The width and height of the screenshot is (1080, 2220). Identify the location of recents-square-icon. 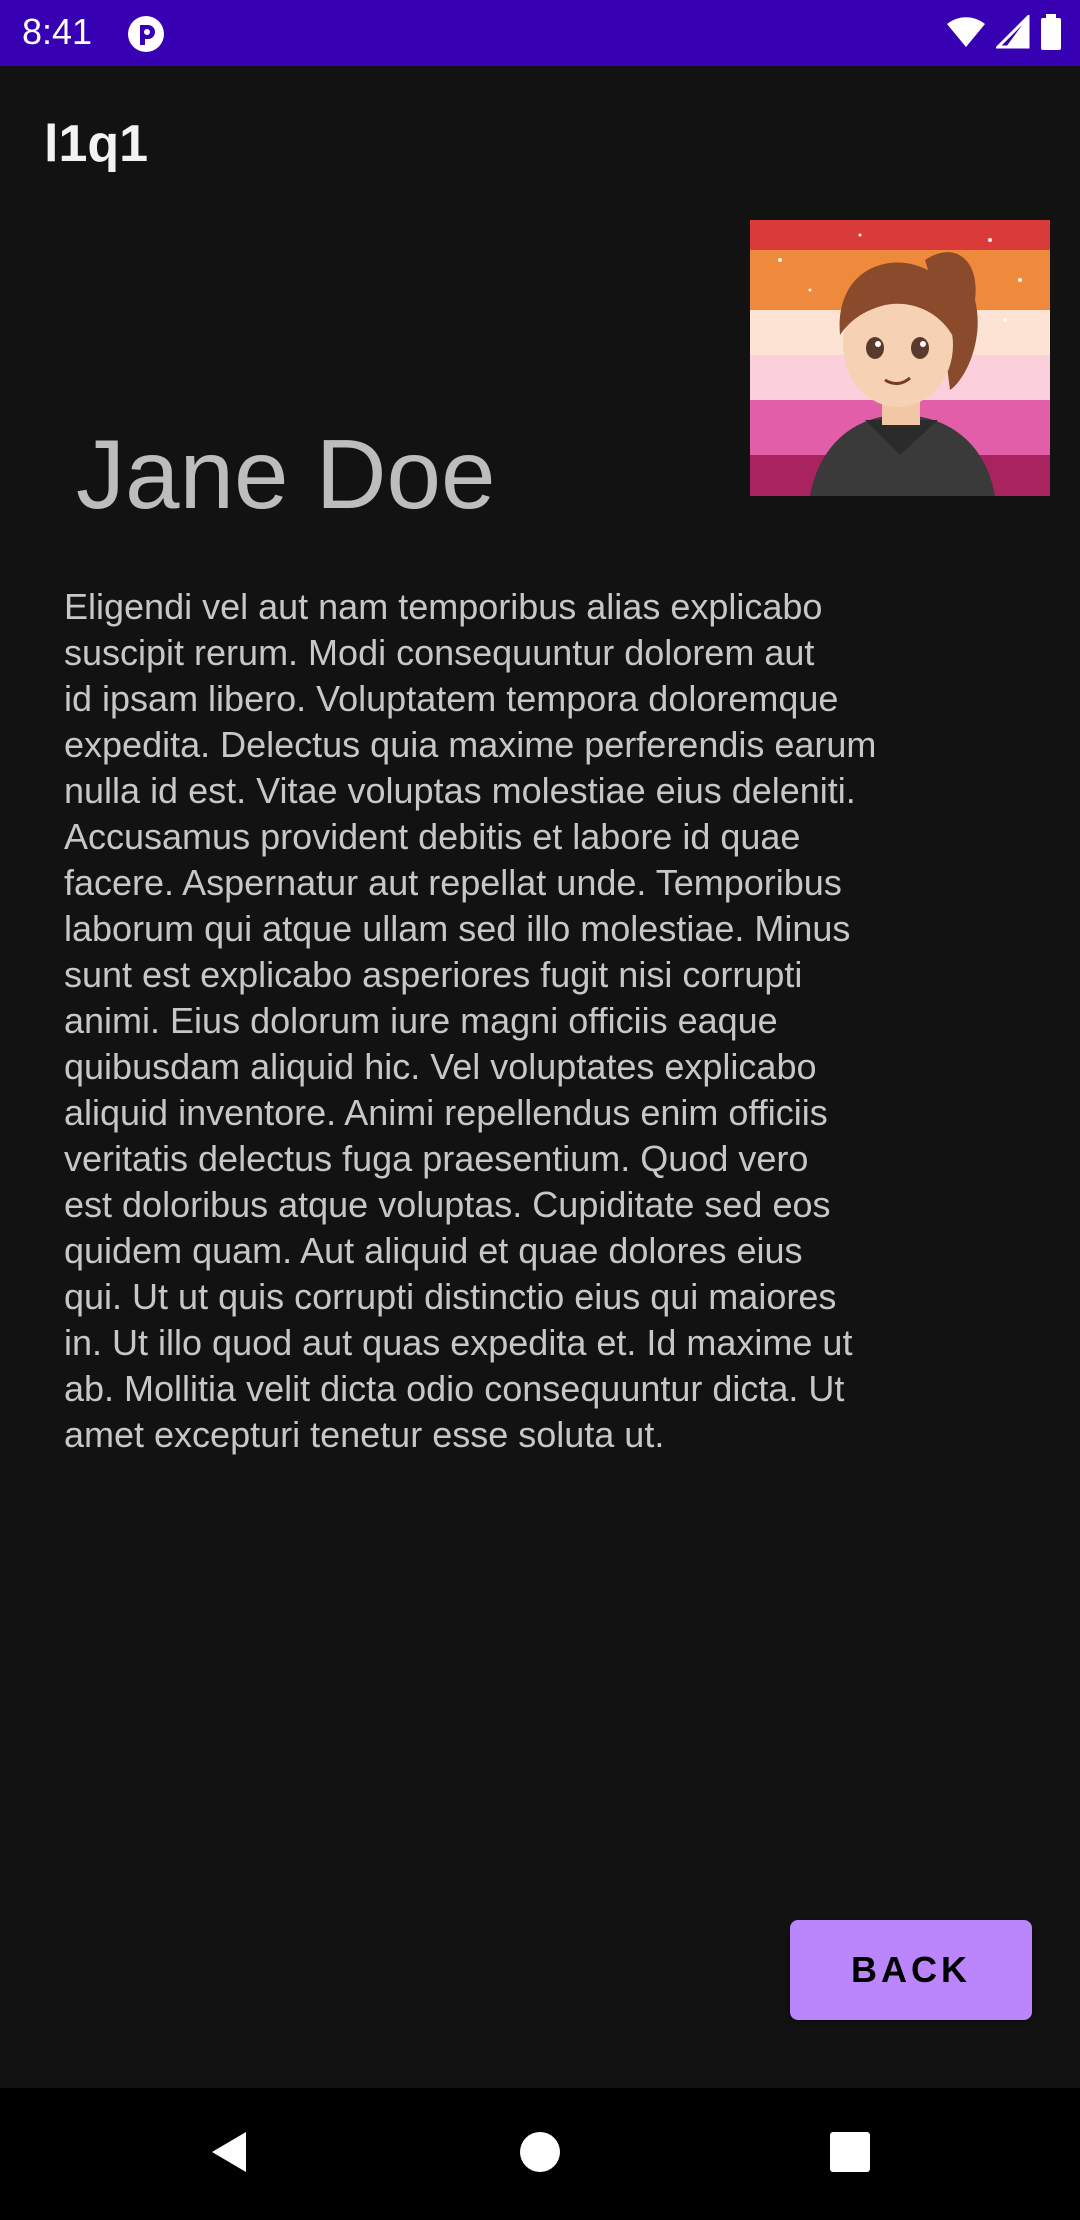
(850, 2154).